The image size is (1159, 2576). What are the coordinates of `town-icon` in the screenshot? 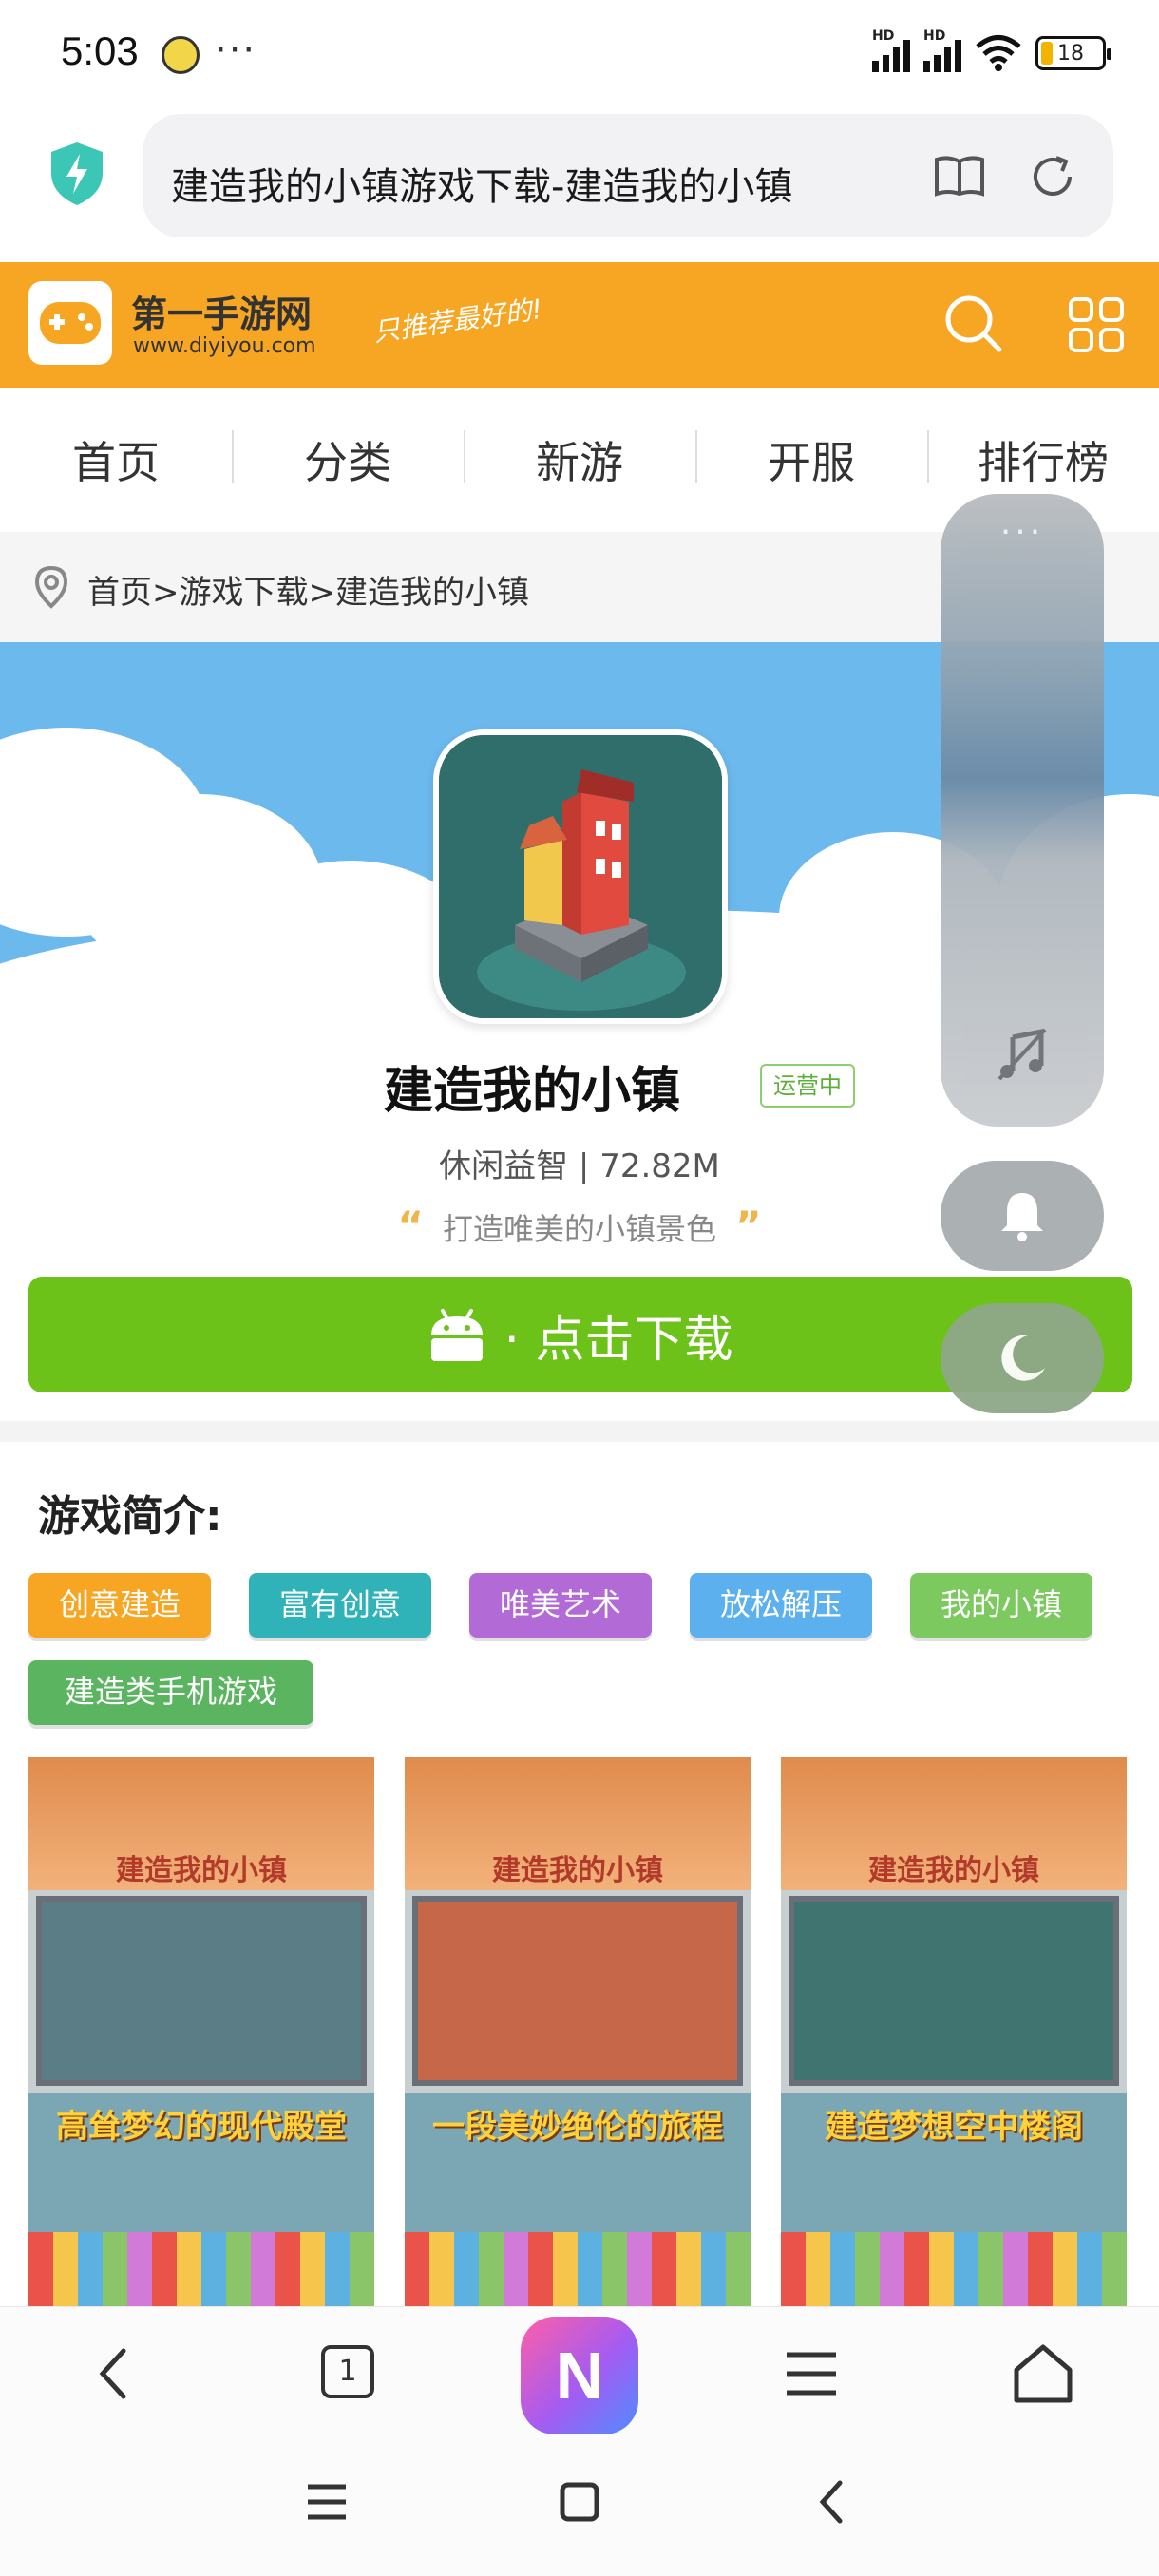 It's located at (580, 876).